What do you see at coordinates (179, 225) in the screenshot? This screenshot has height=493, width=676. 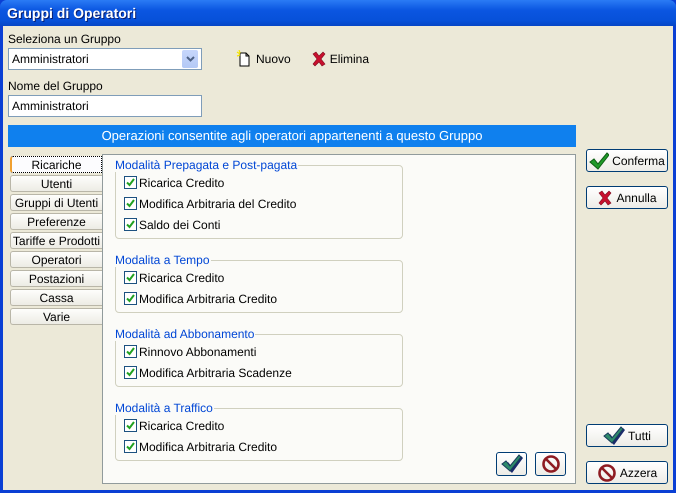 I see `option-label: Saldo dei Conti` at bounding box center [179, 225].